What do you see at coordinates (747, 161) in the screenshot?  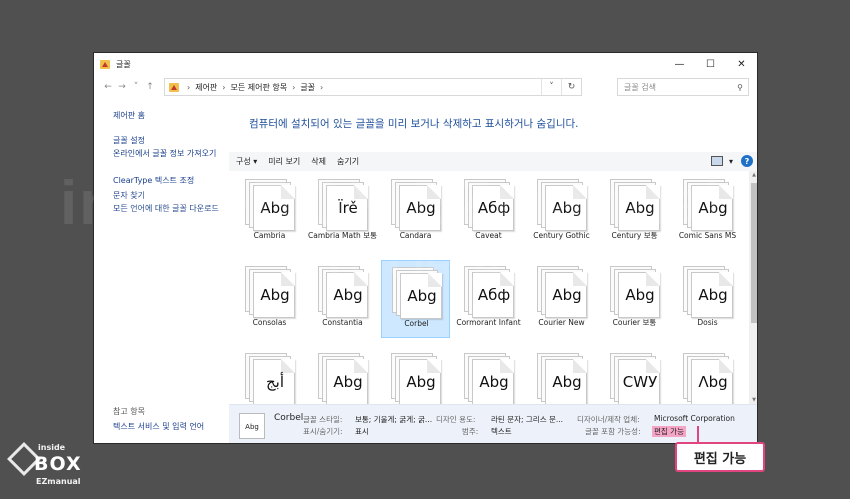 I see `help-icon: ?` at bounding box center [747, 161].